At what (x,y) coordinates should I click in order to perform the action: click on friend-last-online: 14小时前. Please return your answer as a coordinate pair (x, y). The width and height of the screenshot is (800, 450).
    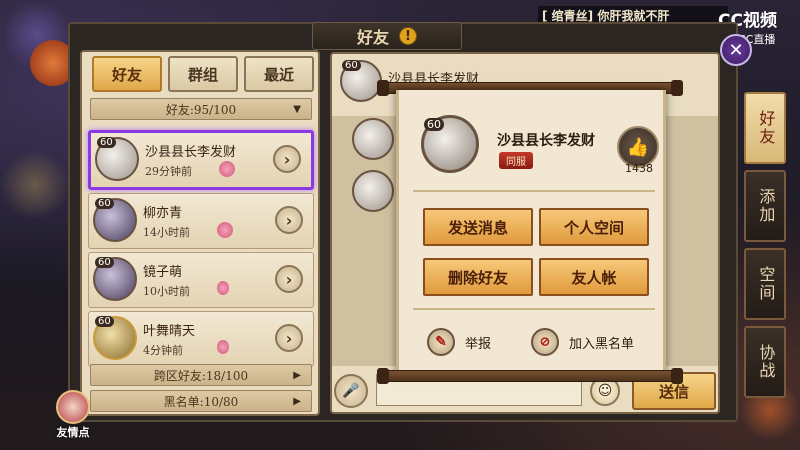
    Looking at the image, I should click on (166, 232).